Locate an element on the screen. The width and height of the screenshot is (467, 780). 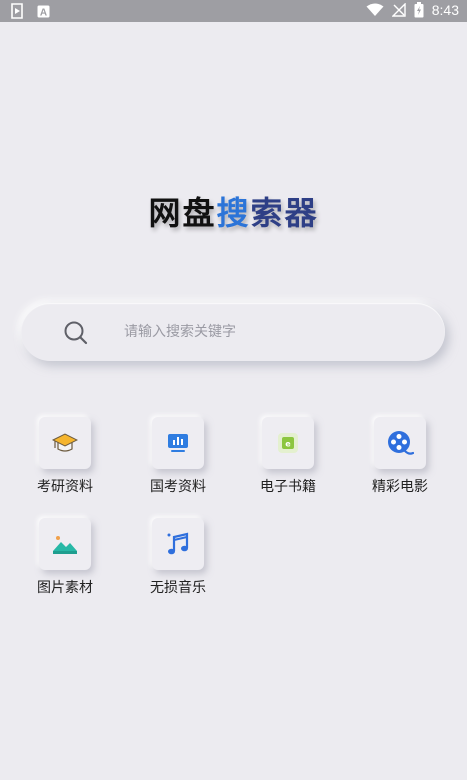
category-label: 国考资料 is located at coordinates (178, 487).